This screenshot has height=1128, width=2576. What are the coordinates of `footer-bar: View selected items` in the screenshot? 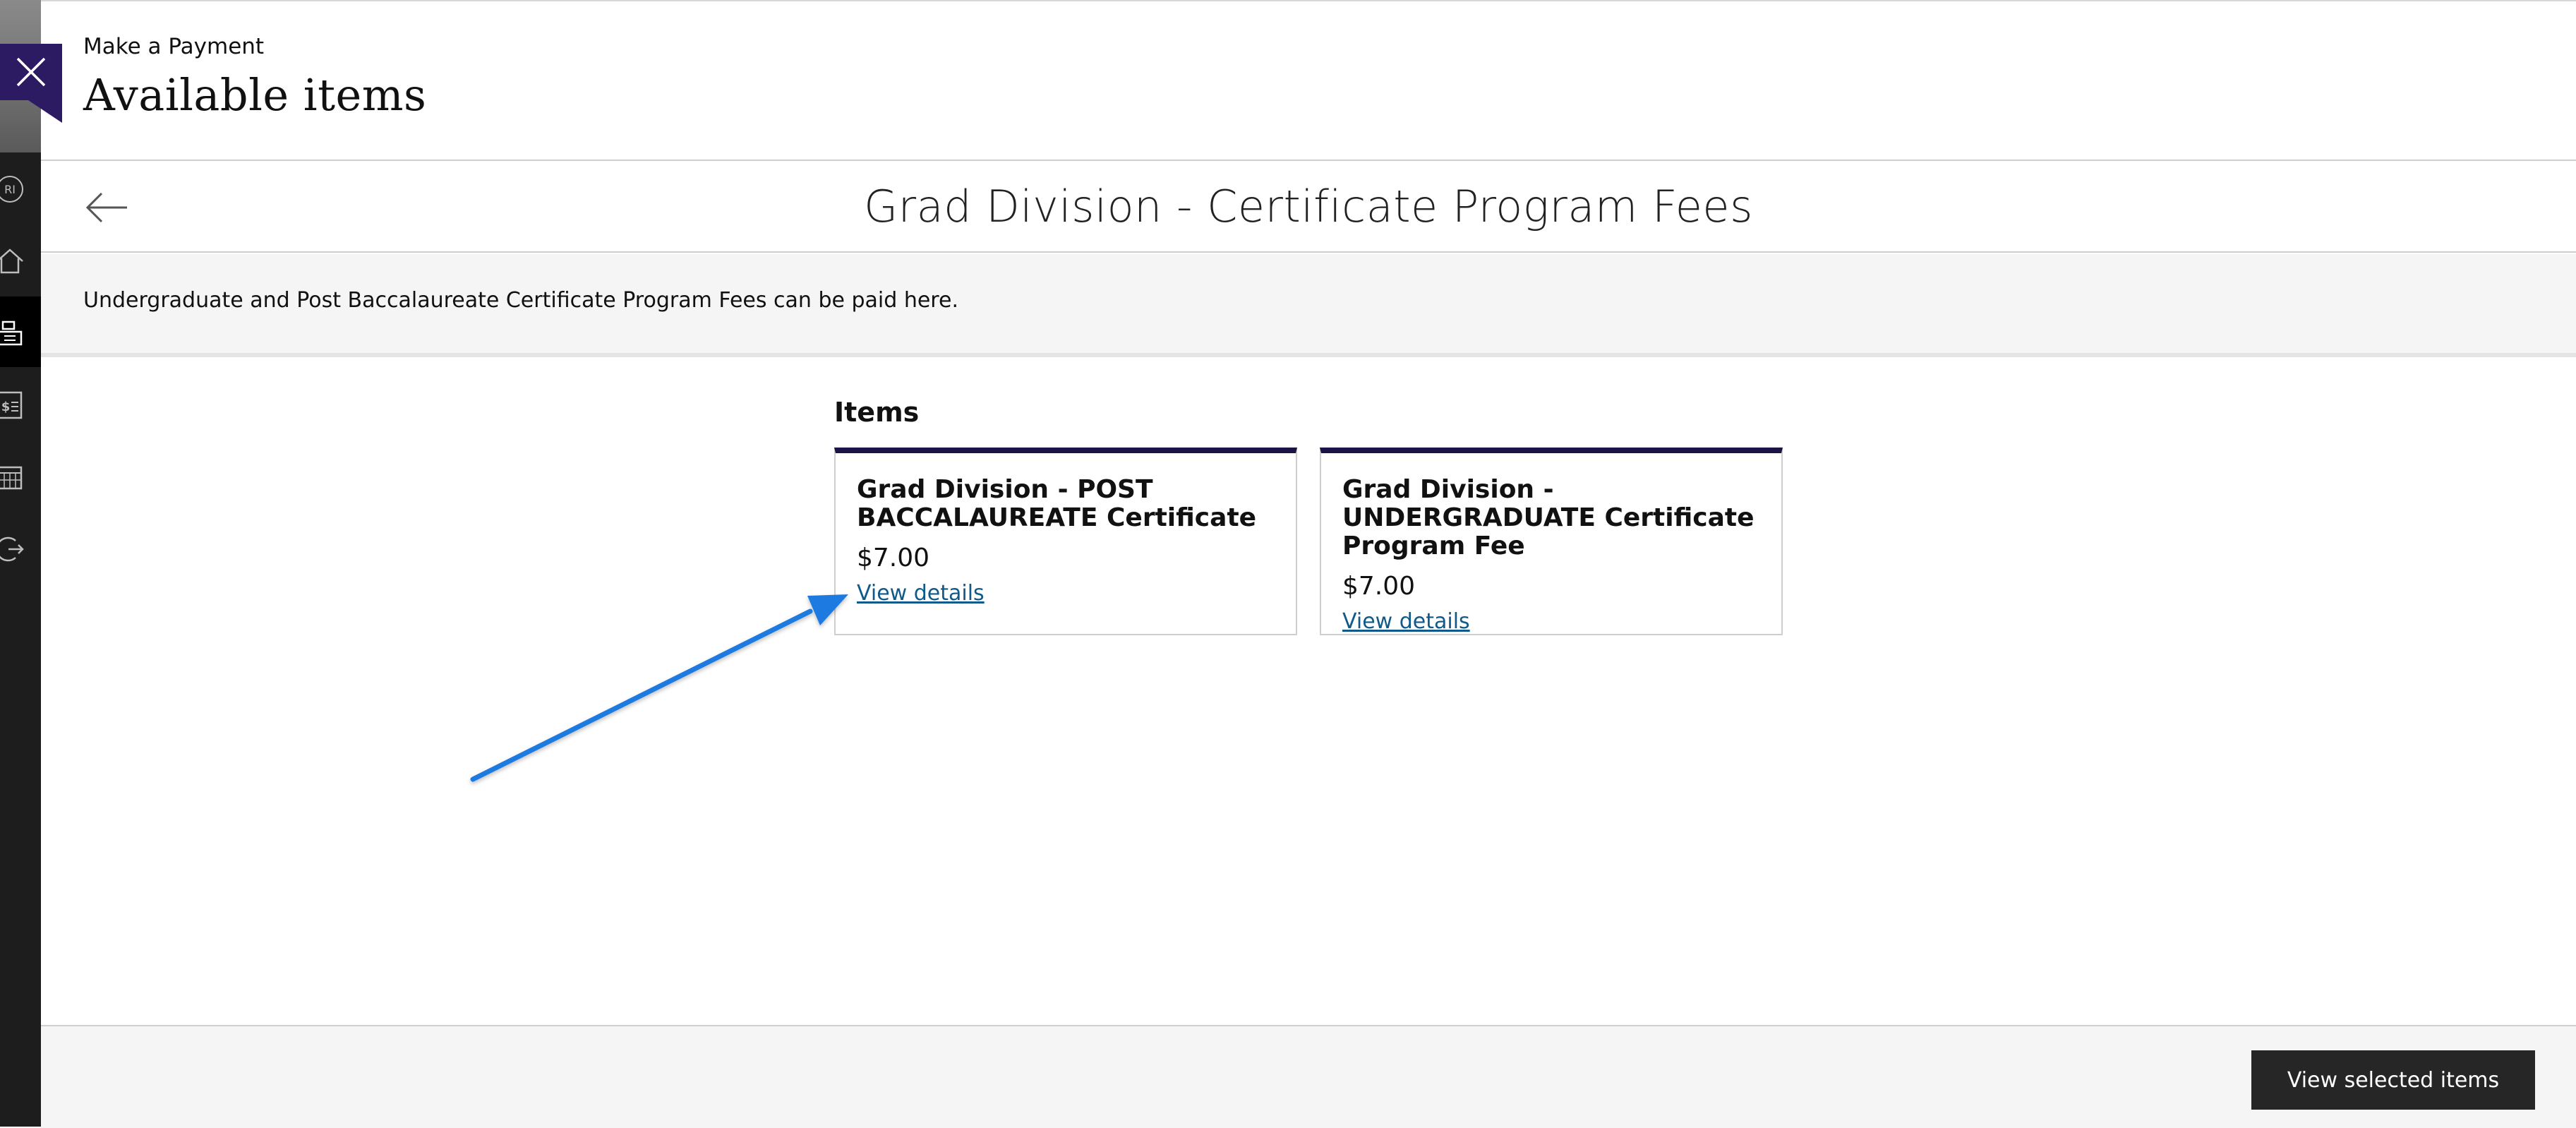 It's located at (1308, 1077).